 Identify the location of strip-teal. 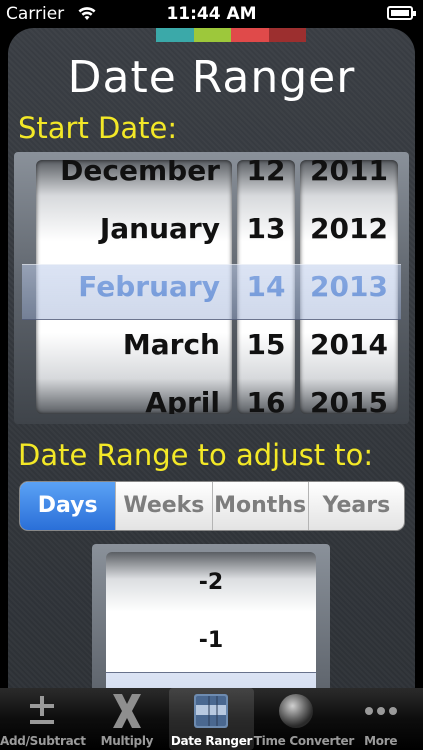
(175, 35).